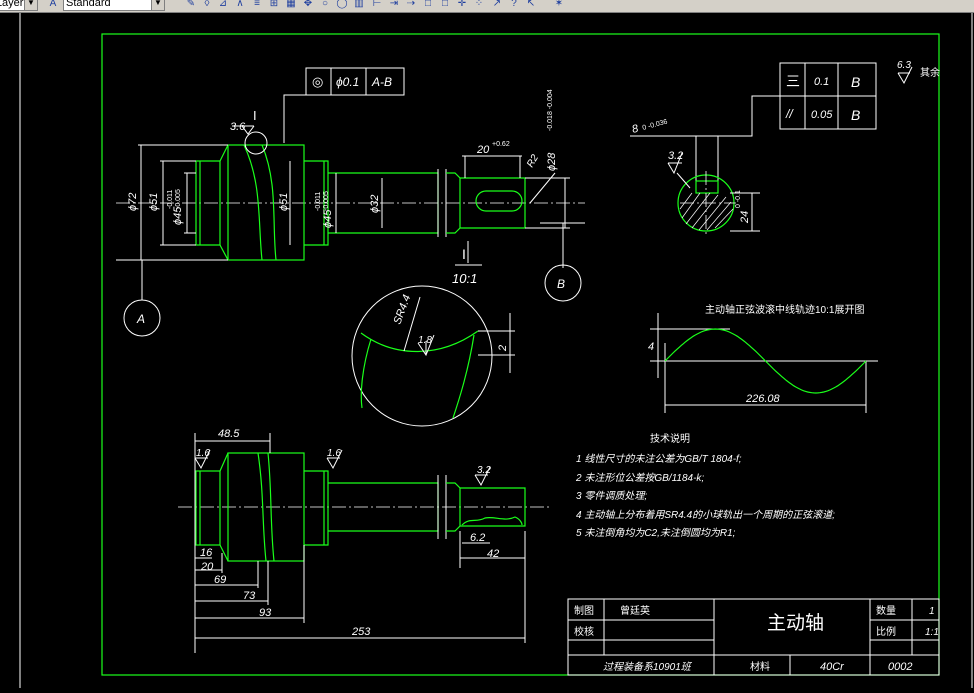 The image size is (974, 693). Describe the element at coordinates (584, 631) in the screenshot. I see `check-label: 校核` at that location.